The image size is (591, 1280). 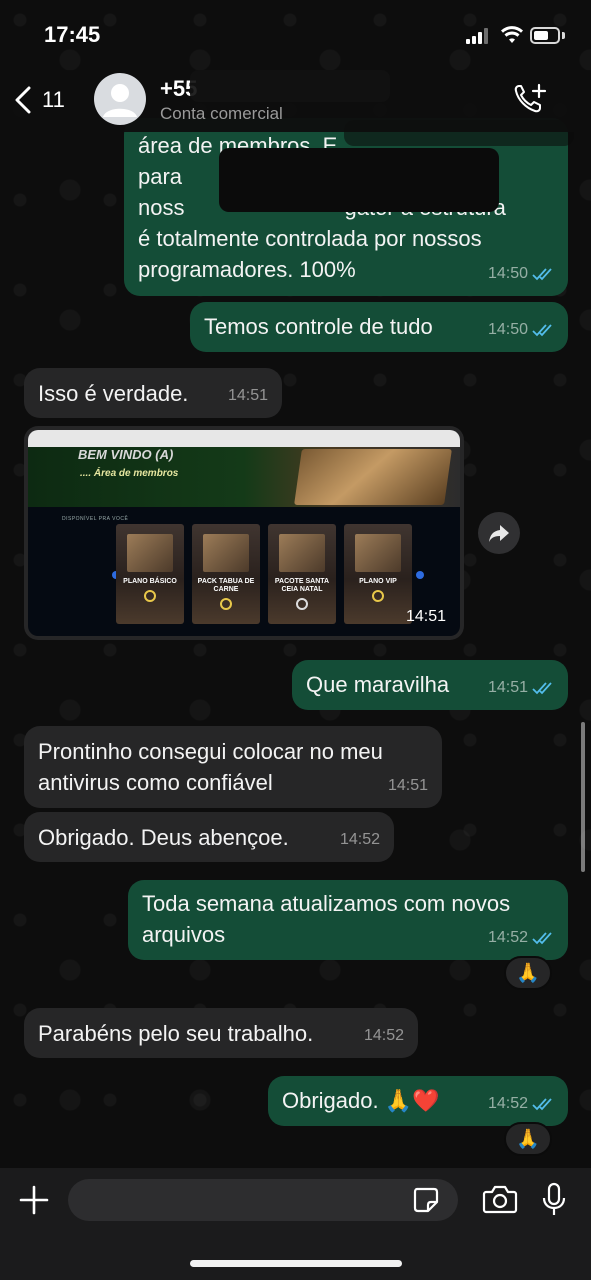 What do you see at coordinates (23, 100) in the screenshot?
I see `back-chevron-icon` at bounding box center [23, 100].